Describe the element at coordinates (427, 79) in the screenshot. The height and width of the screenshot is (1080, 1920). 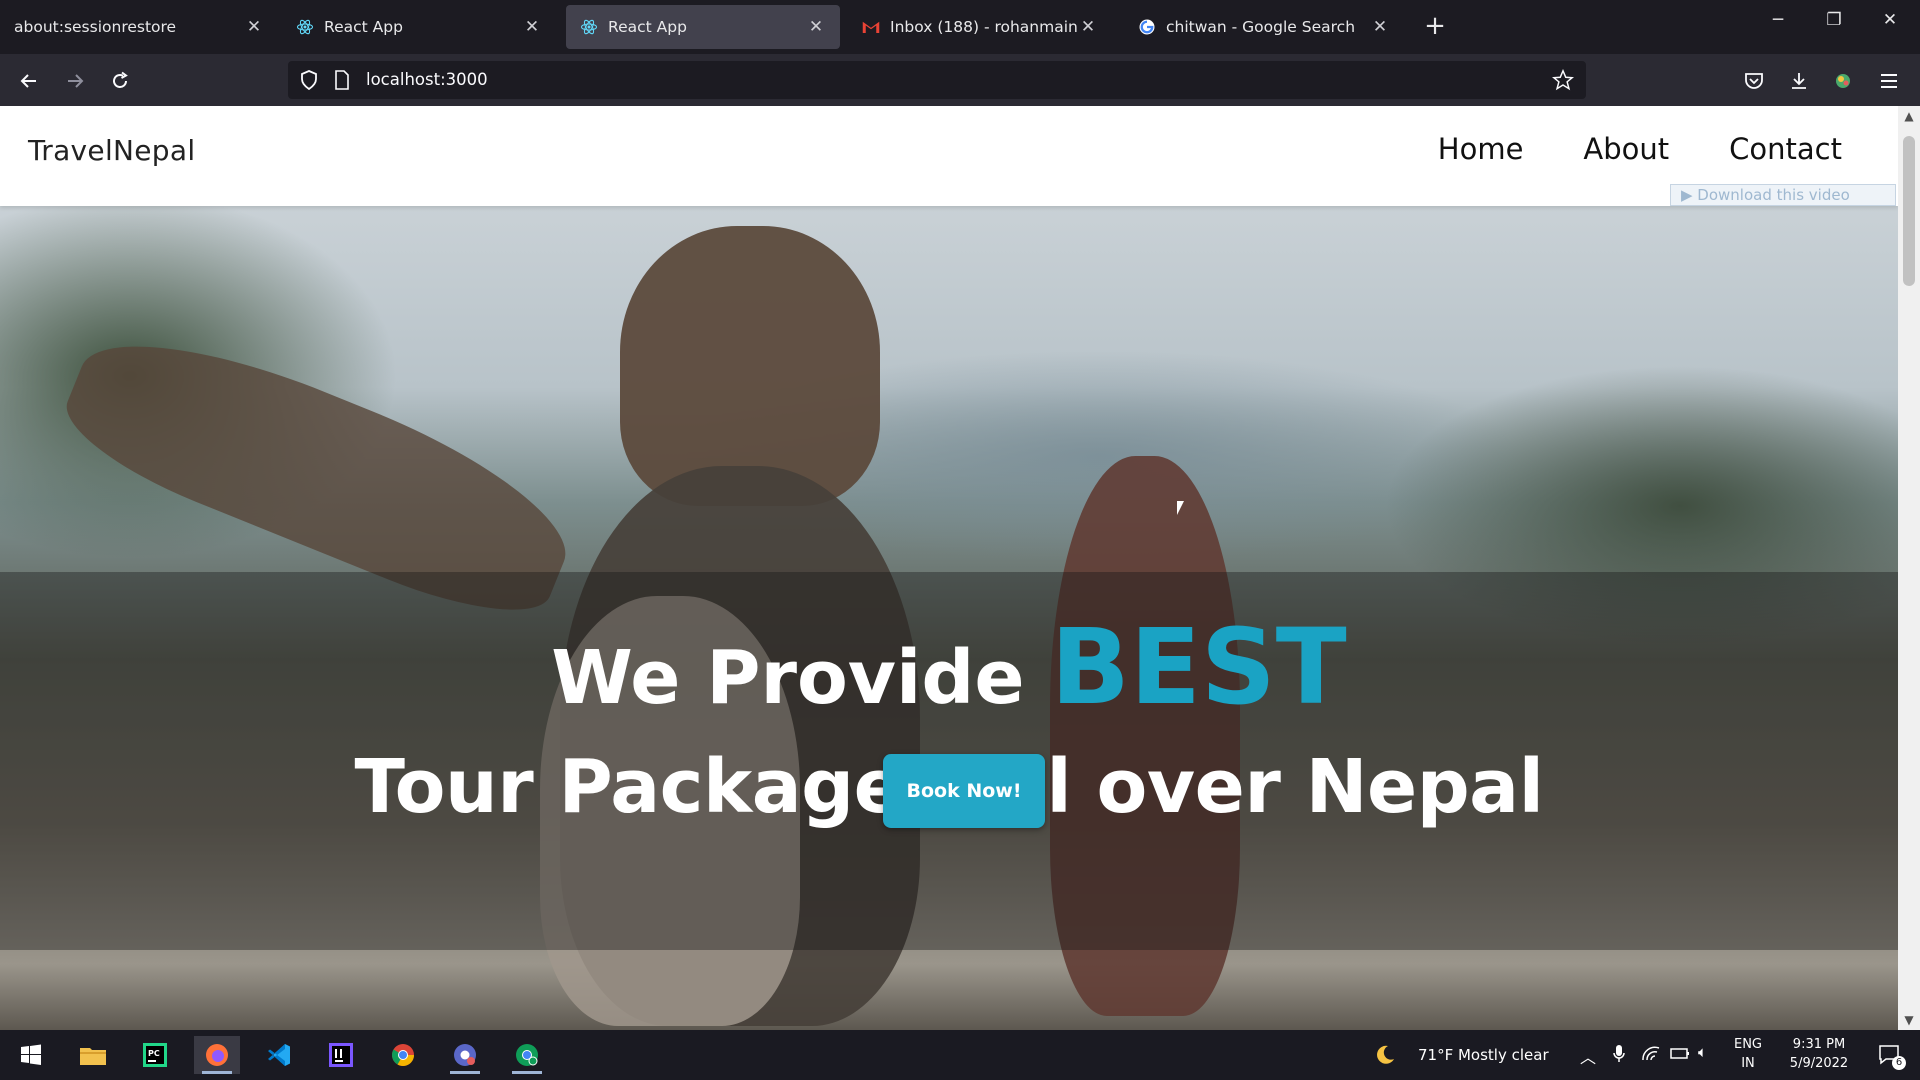
I see `url-text: localhost:3000` at that location.